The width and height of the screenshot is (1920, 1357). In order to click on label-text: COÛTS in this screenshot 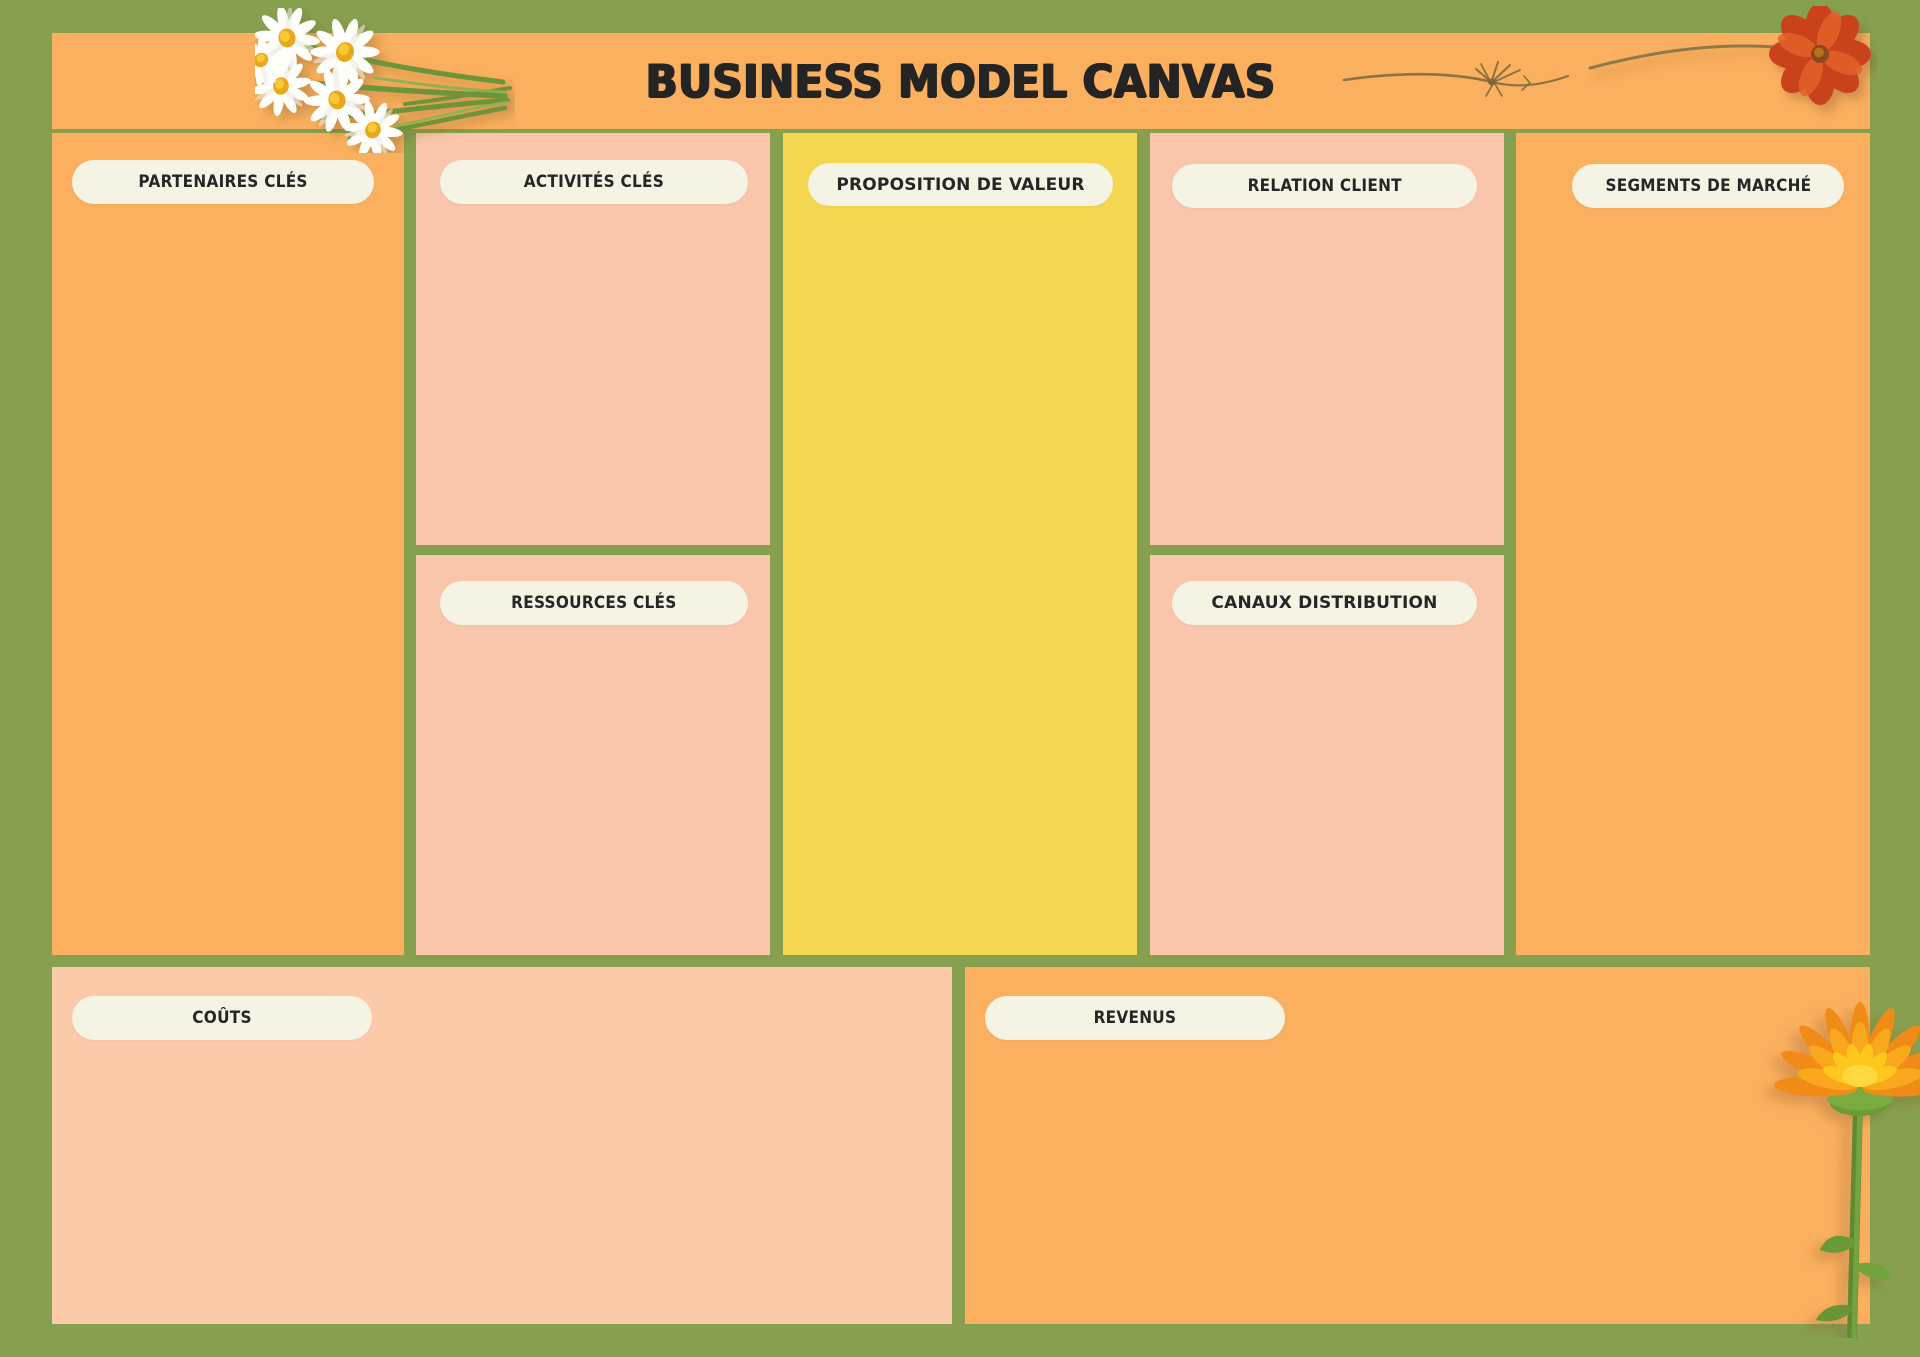, I will do `click(222, 1018)`.